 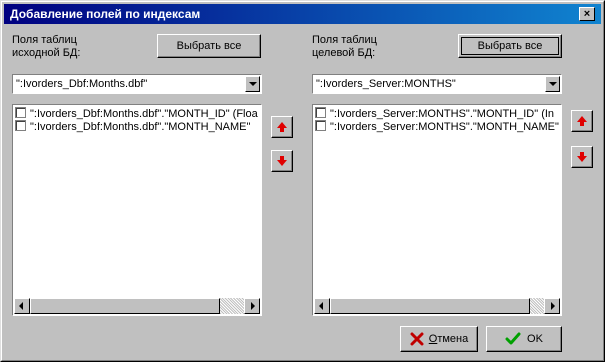 I want to click on source-table-value: ":Ivorders_Dbf:Months.dbf", so click(x=82, y=84).